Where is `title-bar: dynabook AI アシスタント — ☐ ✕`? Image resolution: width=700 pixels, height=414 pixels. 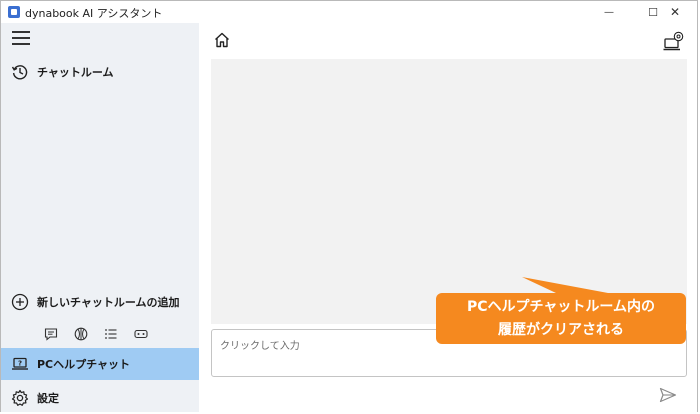 title-bar: dynabook AI アシスタント — ☐ ✕ is located at coordinates (349, 12).